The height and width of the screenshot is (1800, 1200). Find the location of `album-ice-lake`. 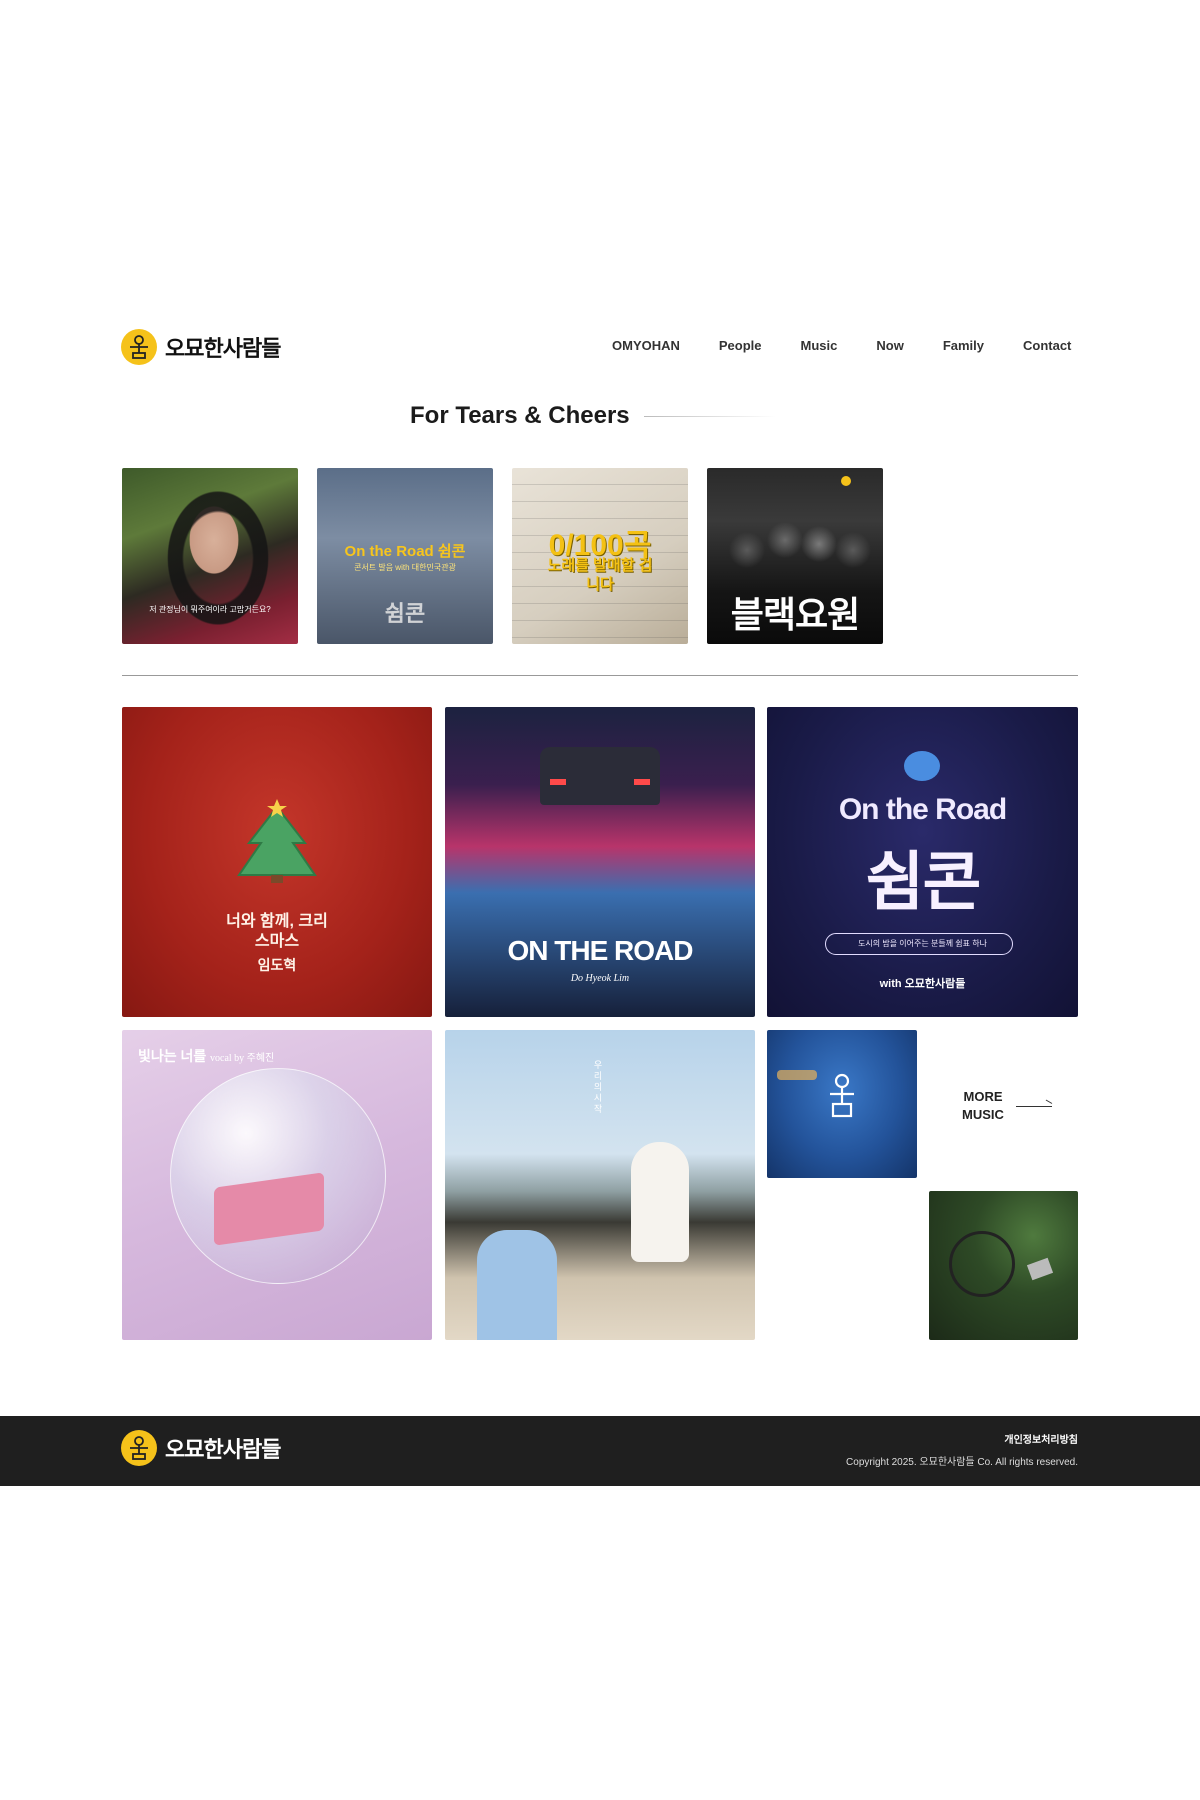

album-ice-lake is located at coordinates (842, 1104).